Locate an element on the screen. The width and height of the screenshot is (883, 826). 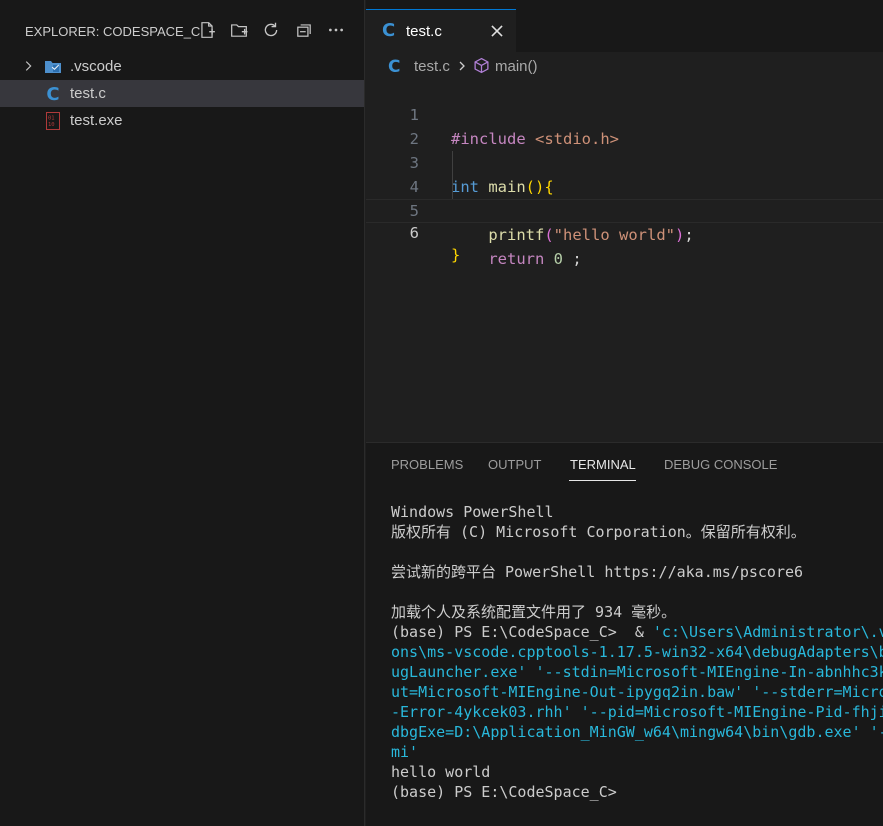
line-number: 6 is located at coordinates (414, 233).